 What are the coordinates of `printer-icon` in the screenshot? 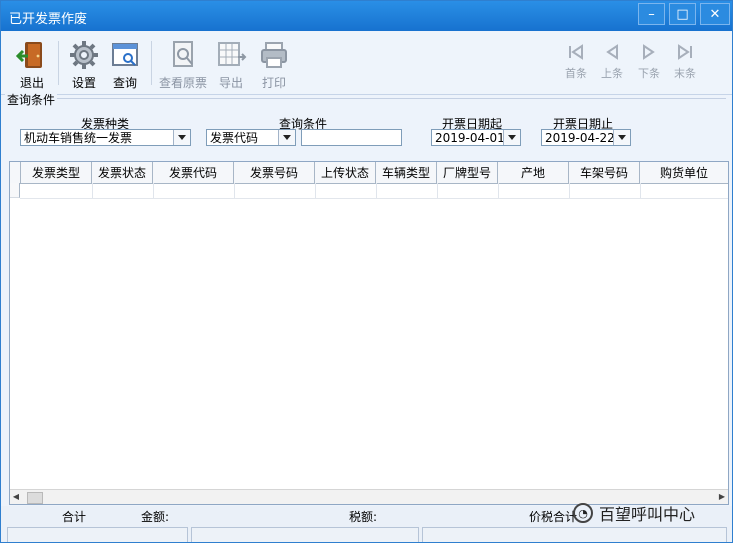 It's located at (274, 55).